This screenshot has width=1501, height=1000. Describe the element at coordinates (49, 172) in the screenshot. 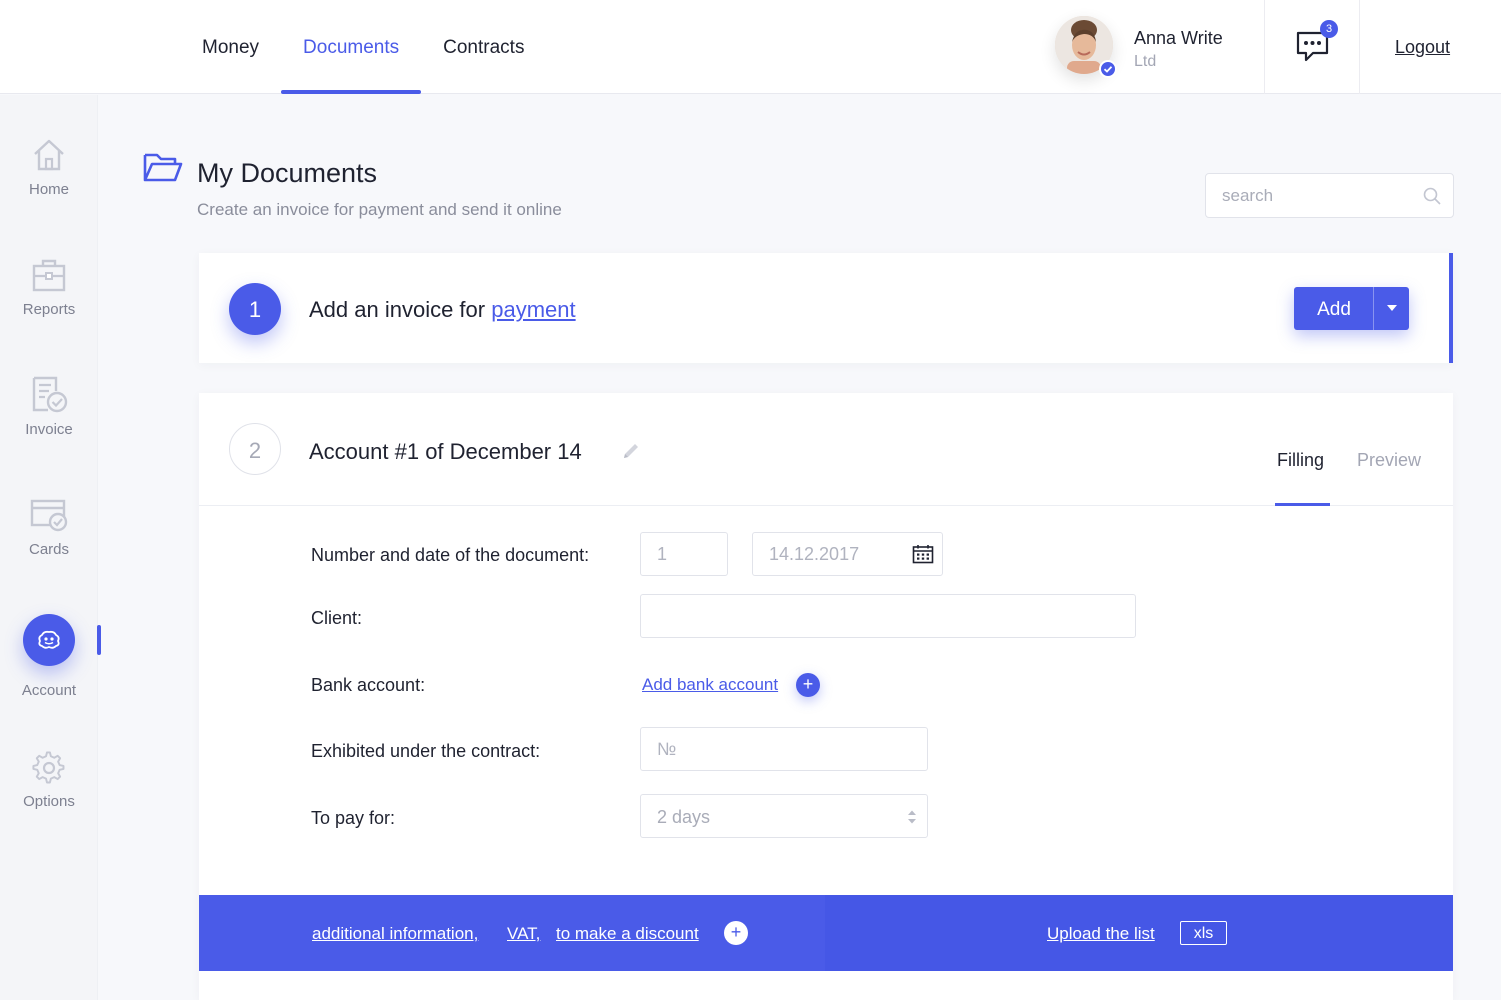

I see `sidebar-item-home: Home` at that location.